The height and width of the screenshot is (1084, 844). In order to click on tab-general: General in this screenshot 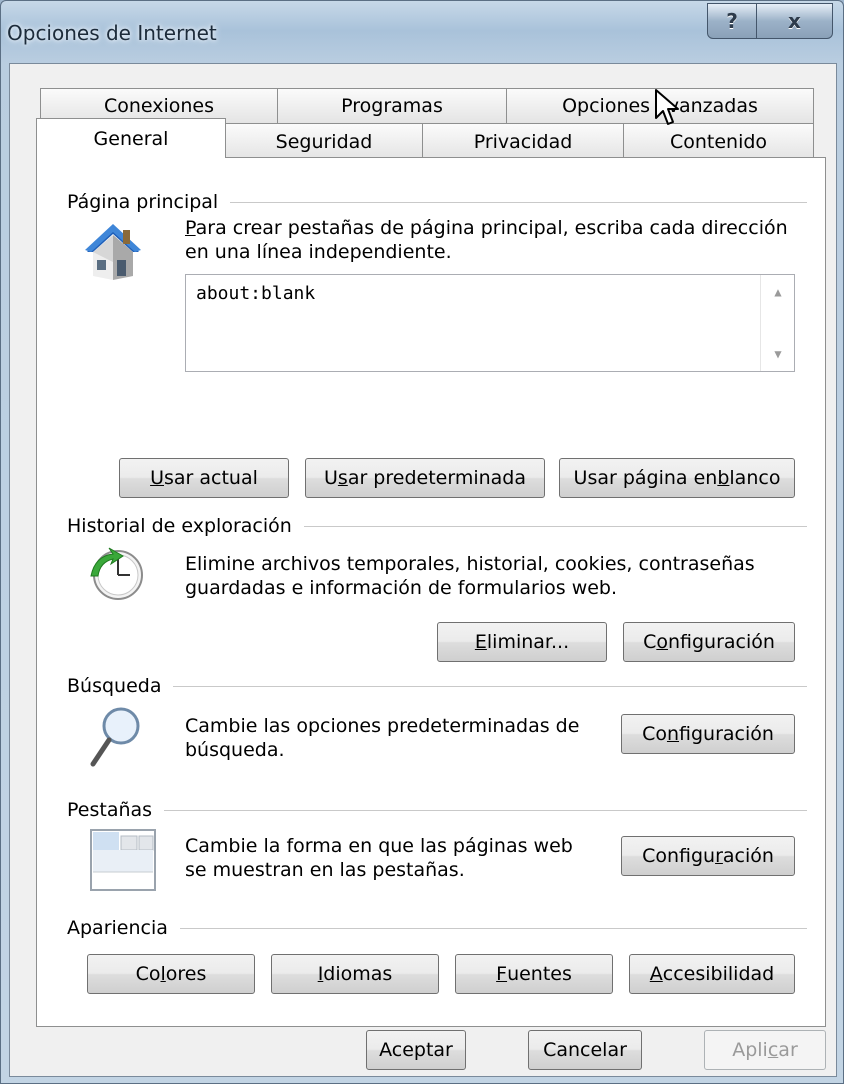, I will do `click(131, 138)`.